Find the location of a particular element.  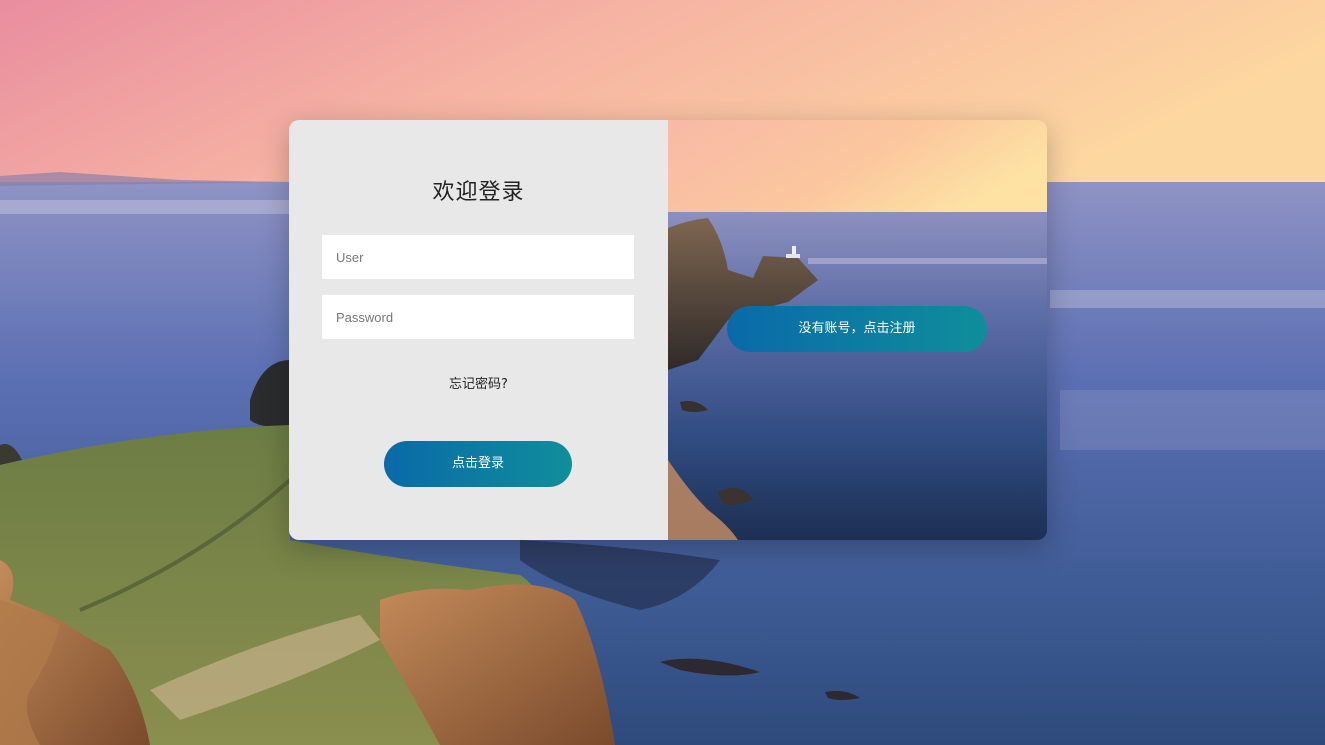

password-input is located at coordinates (478, 317).